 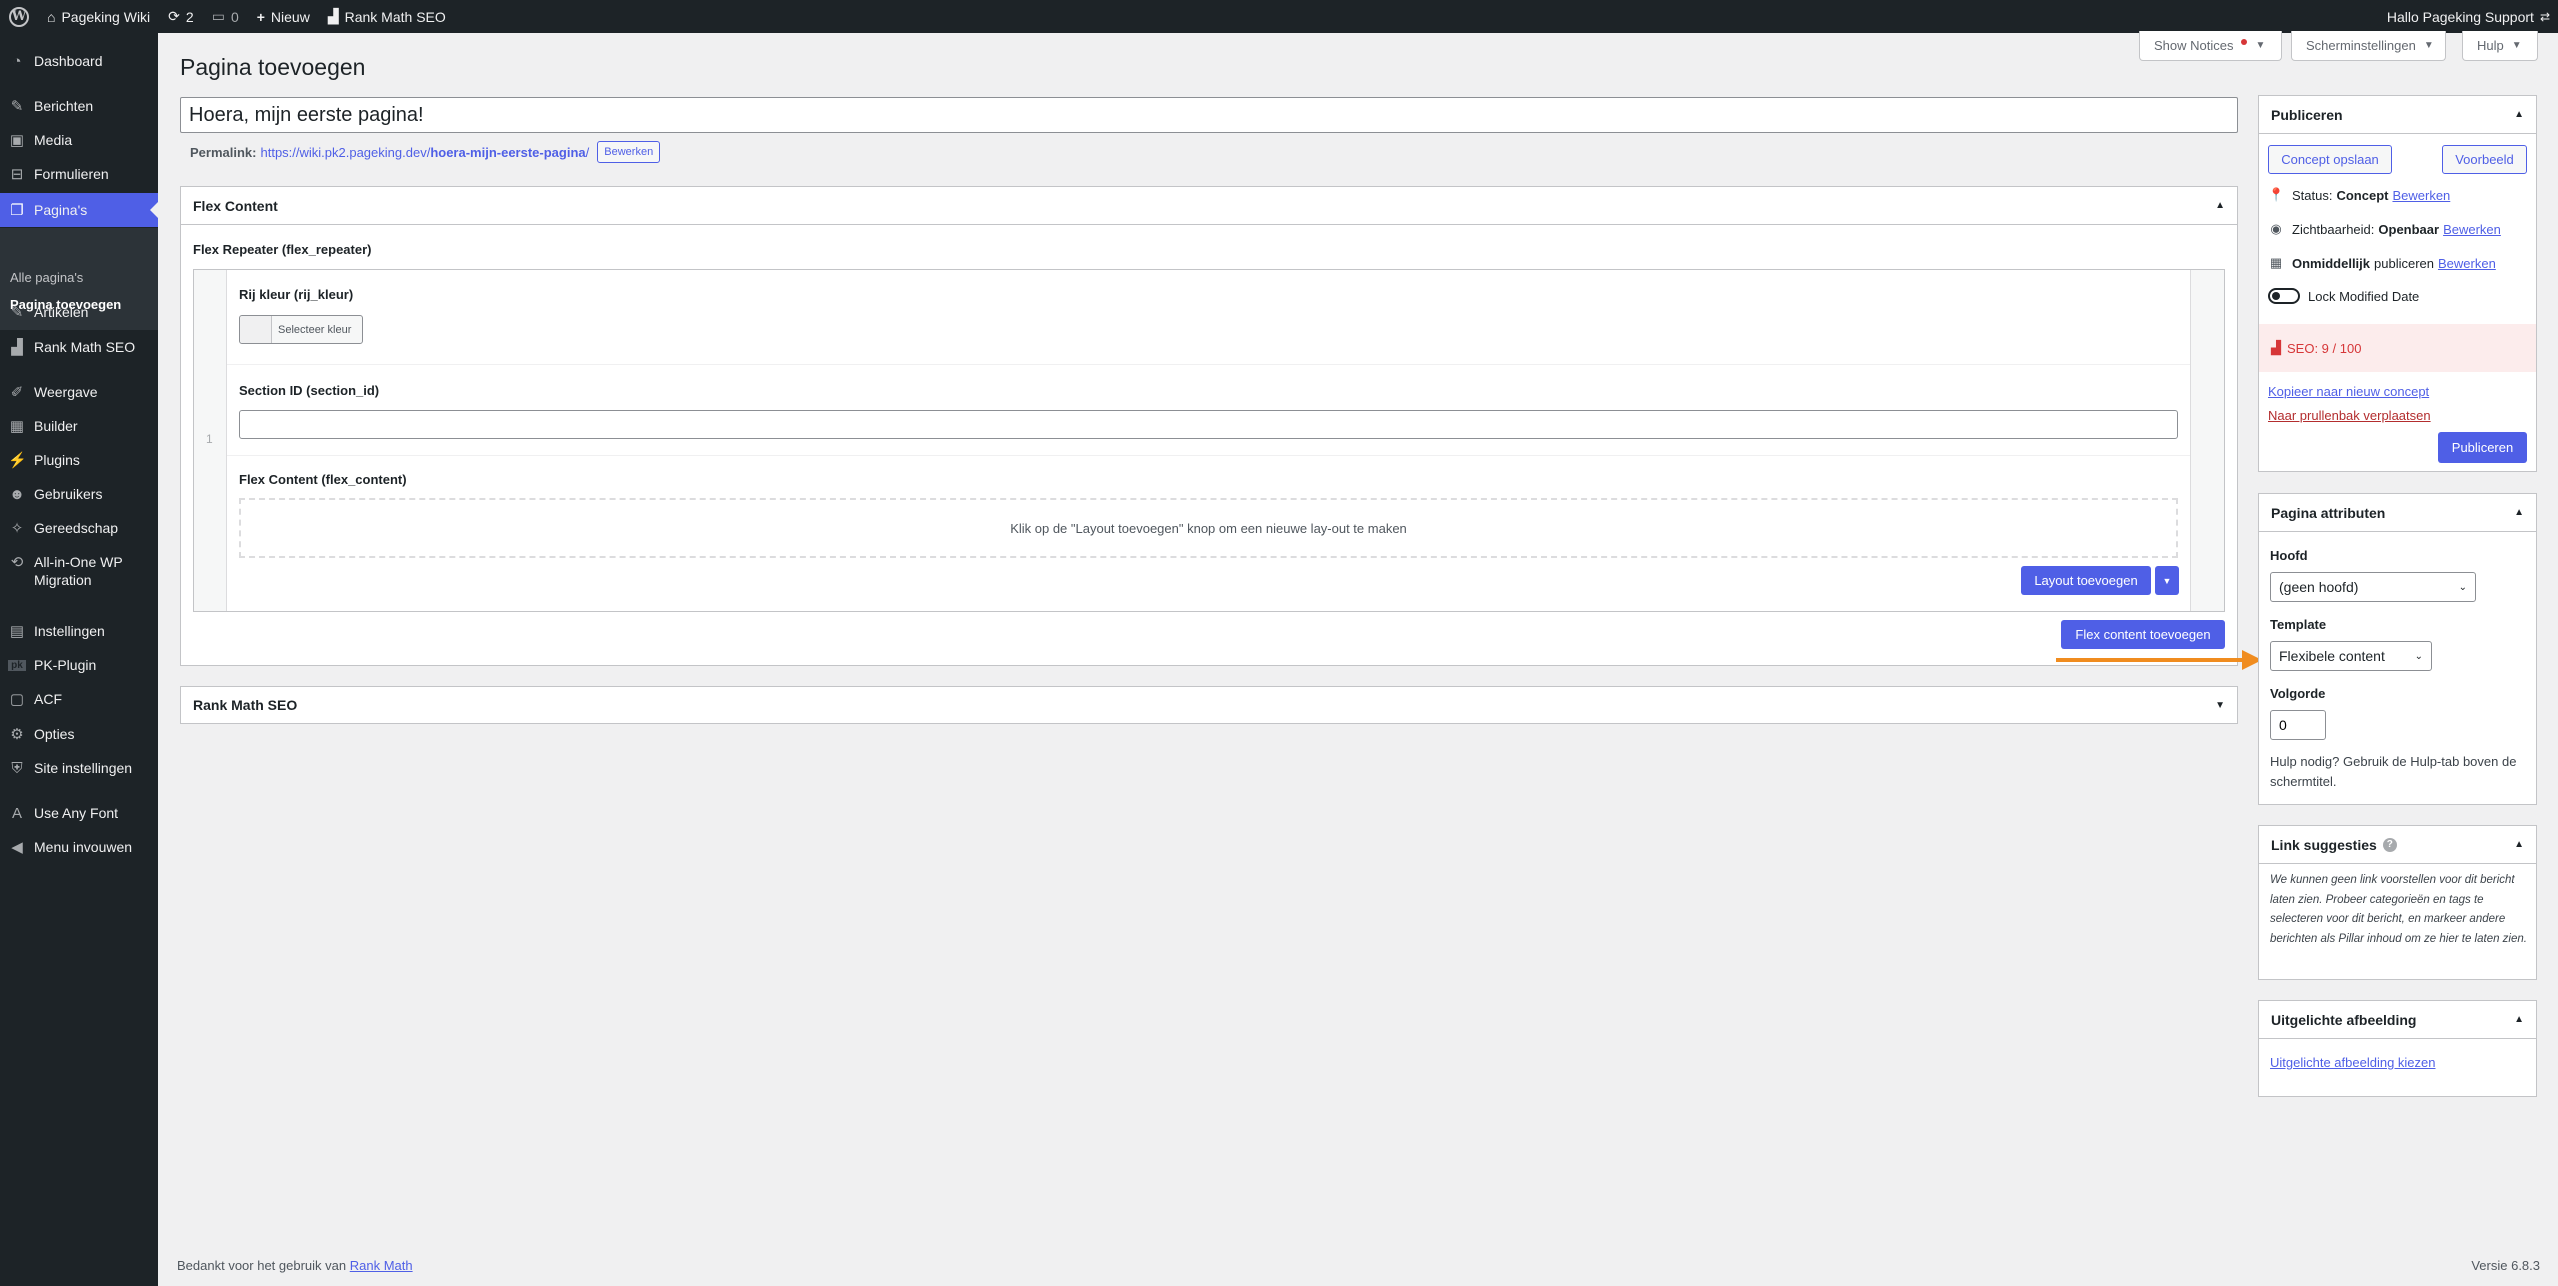 I want to click on lock-modified-toggle, so click(x=2284, y=296).